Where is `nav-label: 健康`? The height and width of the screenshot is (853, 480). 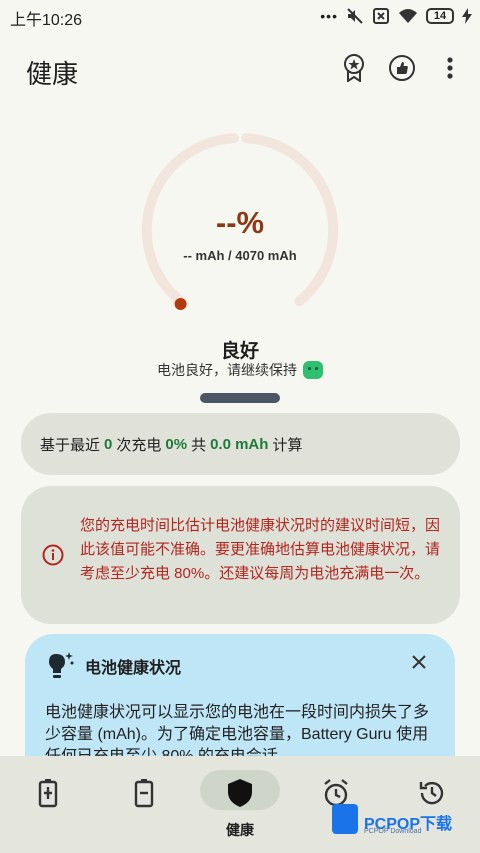
nav-label: 健康 is located at coordinates (240, 830).